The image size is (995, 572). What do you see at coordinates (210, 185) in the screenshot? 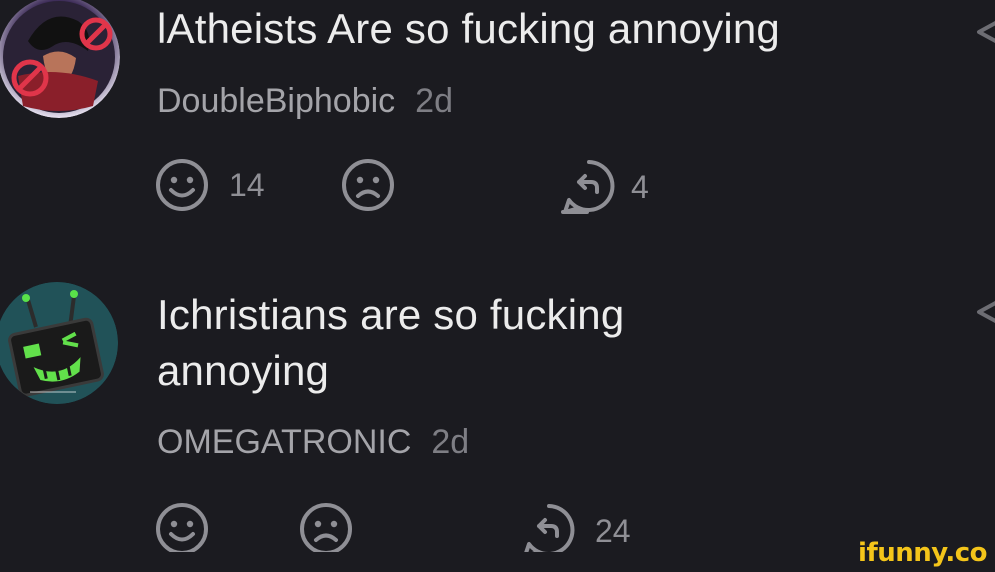
I see `smile-button: 14` at bounding box center [210, 185].